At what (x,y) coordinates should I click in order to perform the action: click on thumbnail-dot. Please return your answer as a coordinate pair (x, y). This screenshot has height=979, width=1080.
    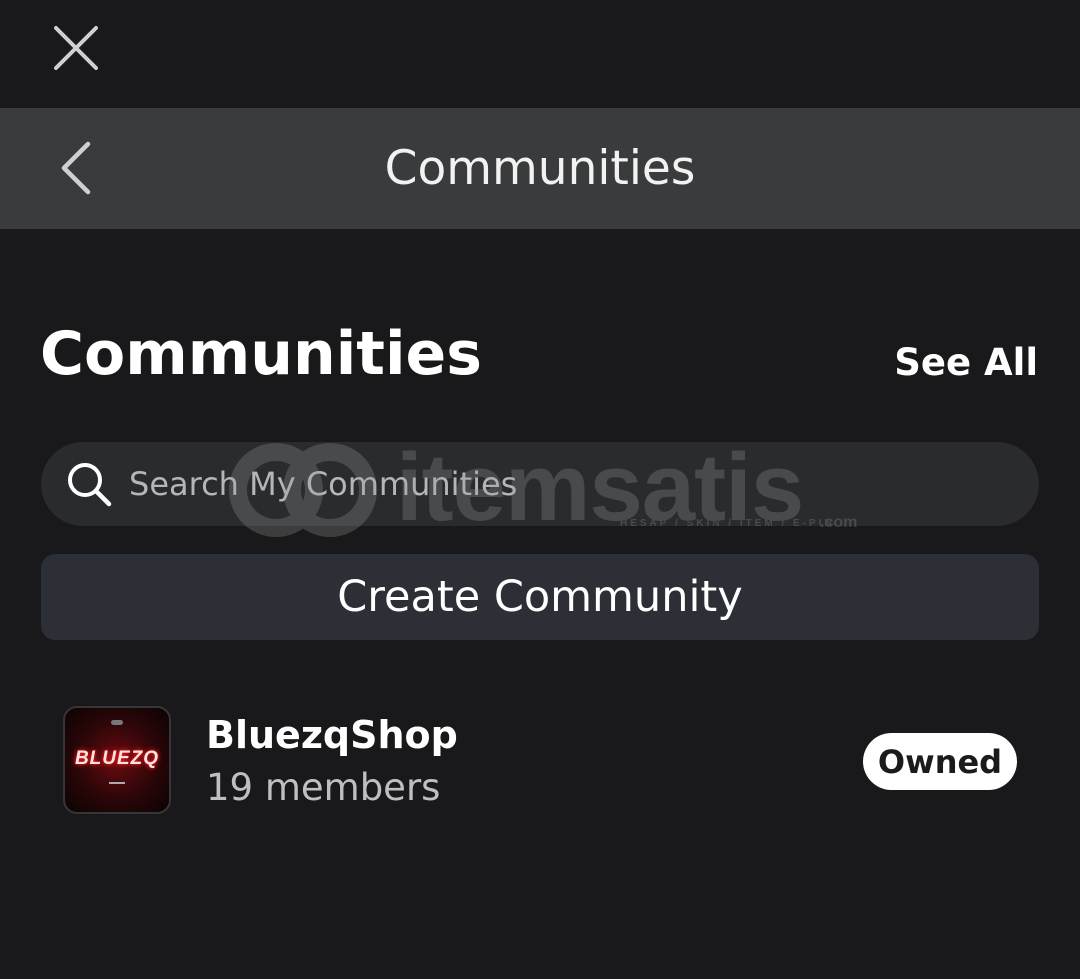
    Looking at the image, I should click on (117, 722).